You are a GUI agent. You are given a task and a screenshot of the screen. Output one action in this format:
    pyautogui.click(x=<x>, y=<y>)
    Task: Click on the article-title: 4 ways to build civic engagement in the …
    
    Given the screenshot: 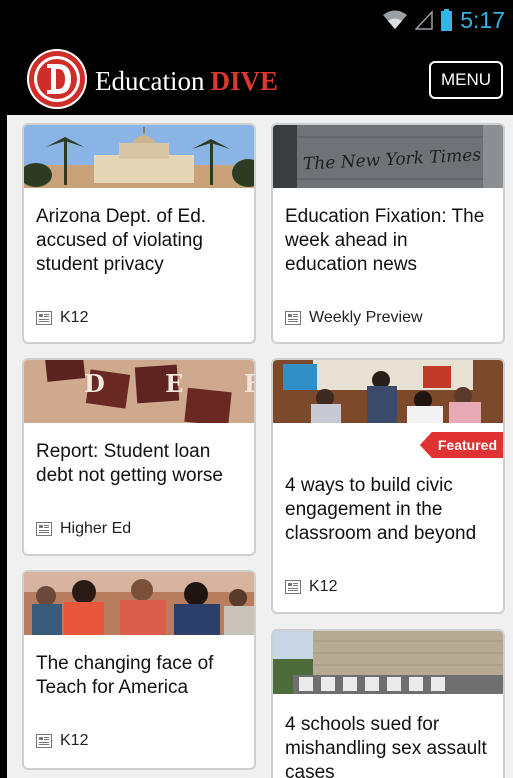 What is the action you would take?
    pyautogui.click(x=381, y=509)
    